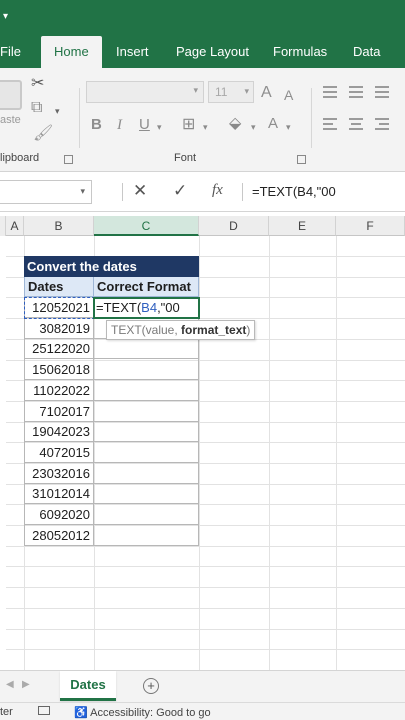 This screenshot has width=405, height=720. What do you see at coordinates (302, 226) in the screenshot?
I see `column-header-e: E` at bounding box center [302, 226].